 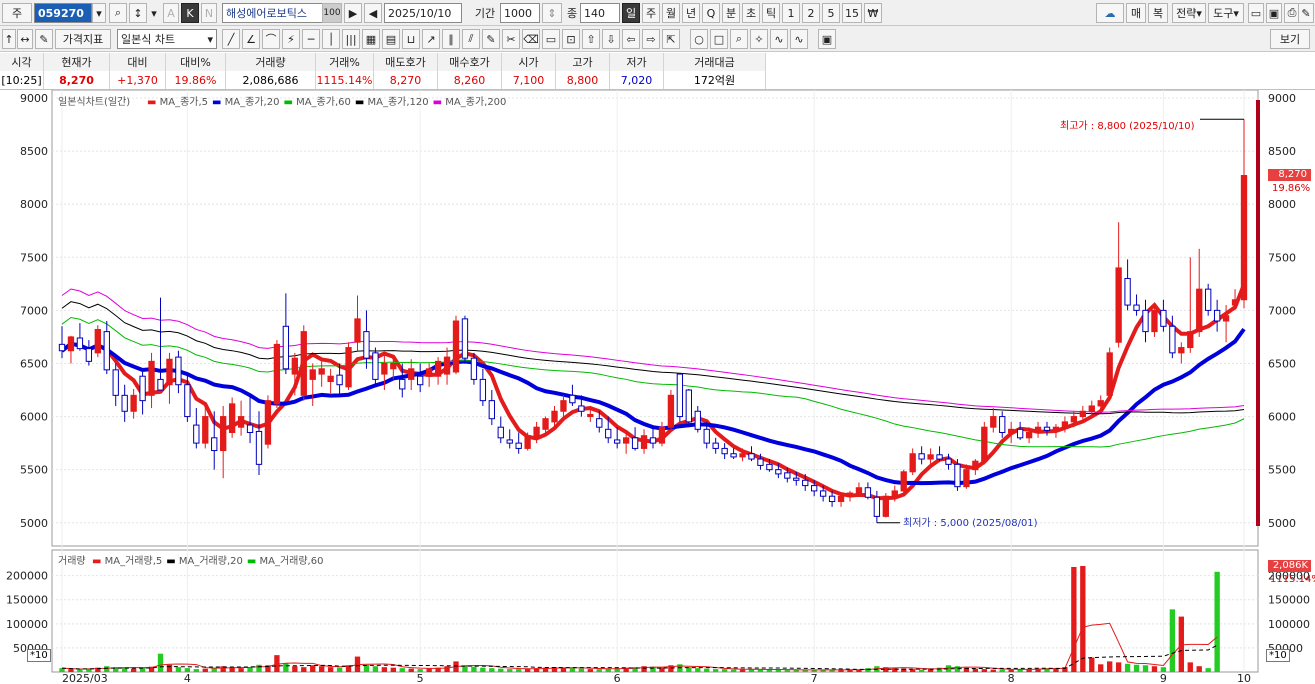 What do you see at coordinates (331, 39) in the screenshot?
I see `vertical-line-icon: │` at bounding box center [331, 39].